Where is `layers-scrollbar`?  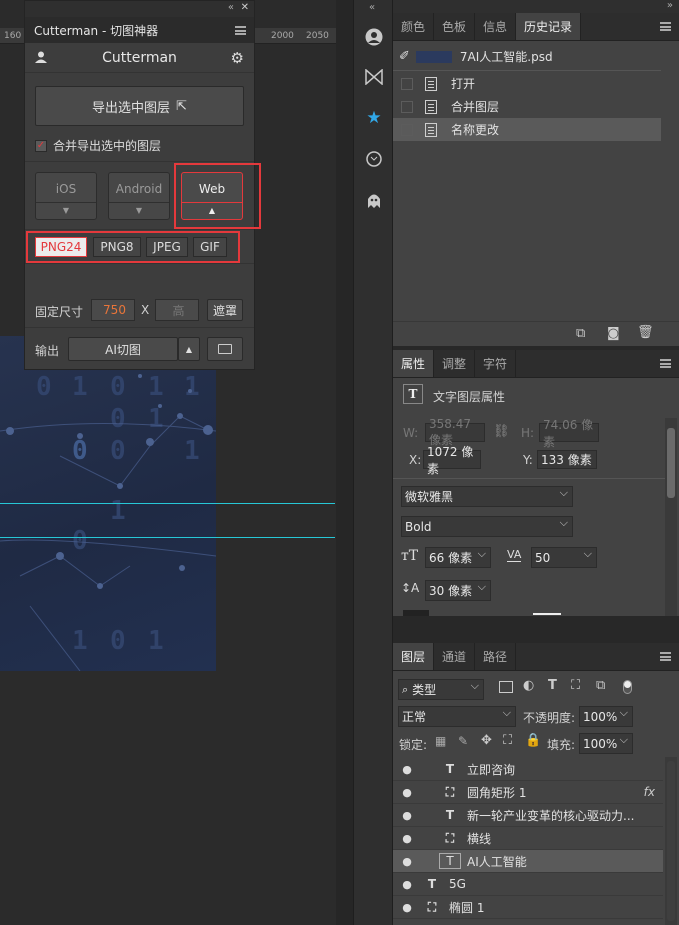
layers-scrollbar is located at coordinates (671, 841).